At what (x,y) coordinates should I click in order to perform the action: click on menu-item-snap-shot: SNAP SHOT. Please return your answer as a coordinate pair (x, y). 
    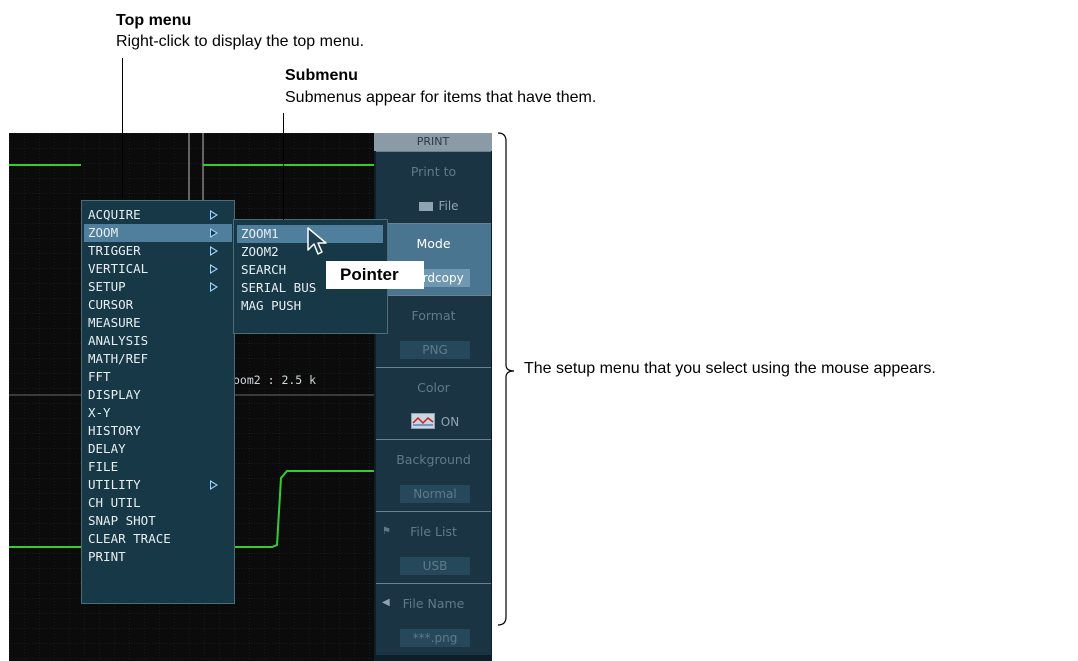
    Looking at the image, I should click on (158, 521).